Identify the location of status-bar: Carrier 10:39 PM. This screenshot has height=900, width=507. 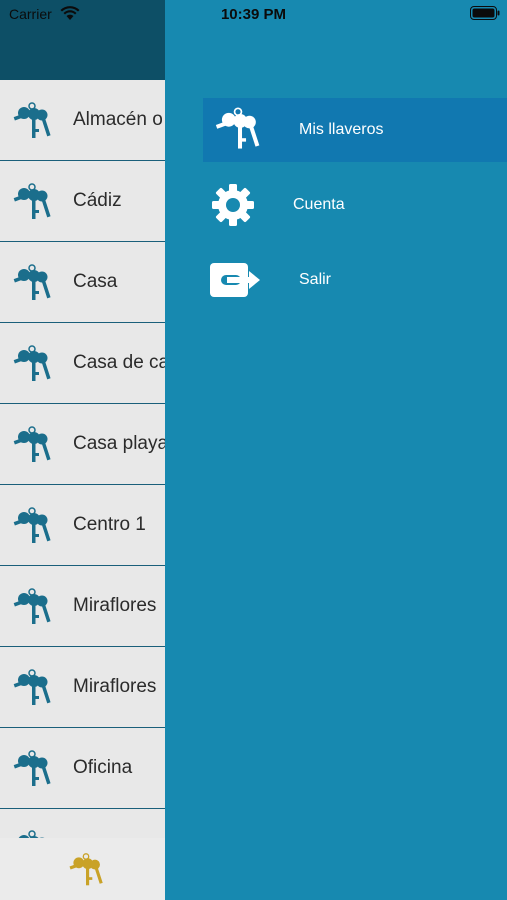
(253, 15).